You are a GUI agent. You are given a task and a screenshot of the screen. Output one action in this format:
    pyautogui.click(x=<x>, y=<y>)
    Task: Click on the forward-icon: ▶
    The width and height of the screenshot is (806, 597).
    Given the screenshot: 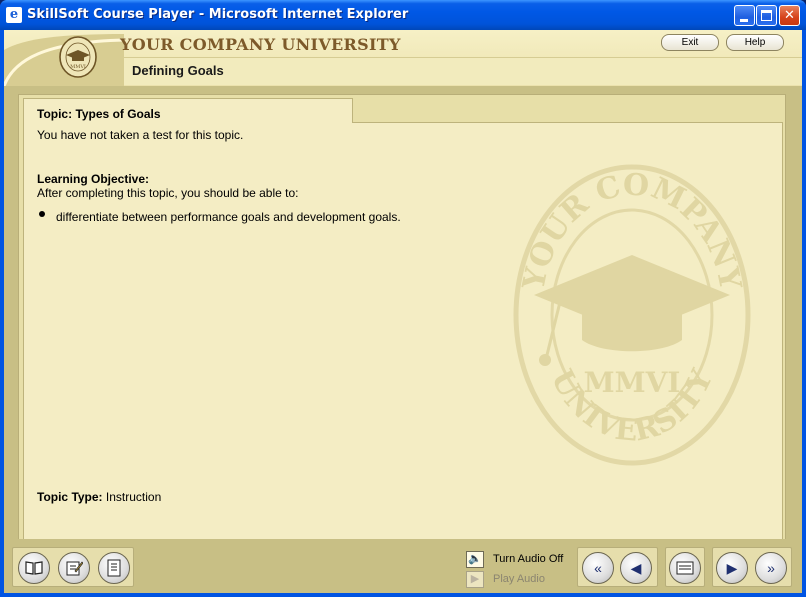 What is the action you would take?
    pyautogui.click(x=732, y=568)
    